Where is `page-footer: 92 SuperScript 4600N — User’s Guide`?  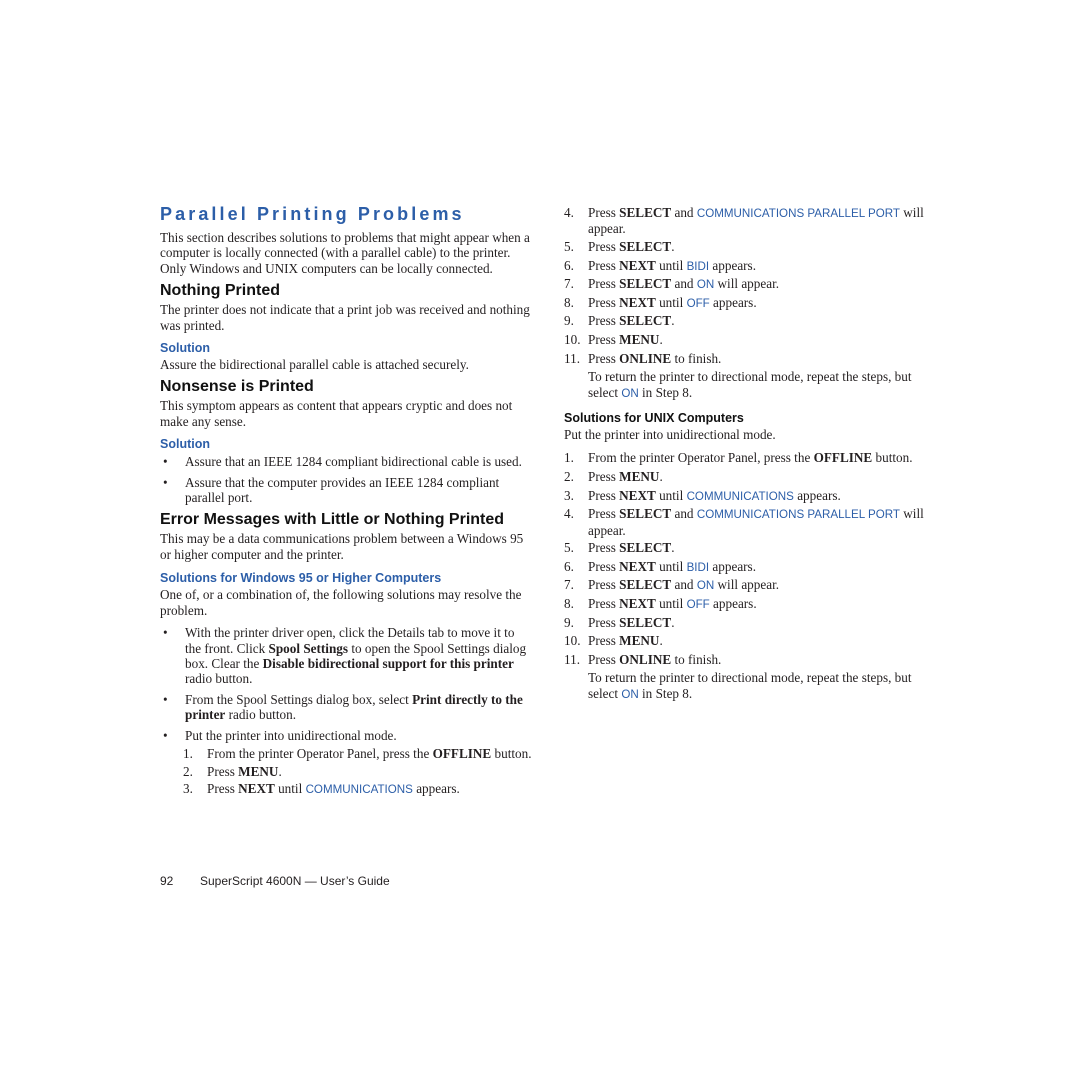 page-footer: 92 SuperScript 4600N — User’s Guide is located at coordinates (275, 881).